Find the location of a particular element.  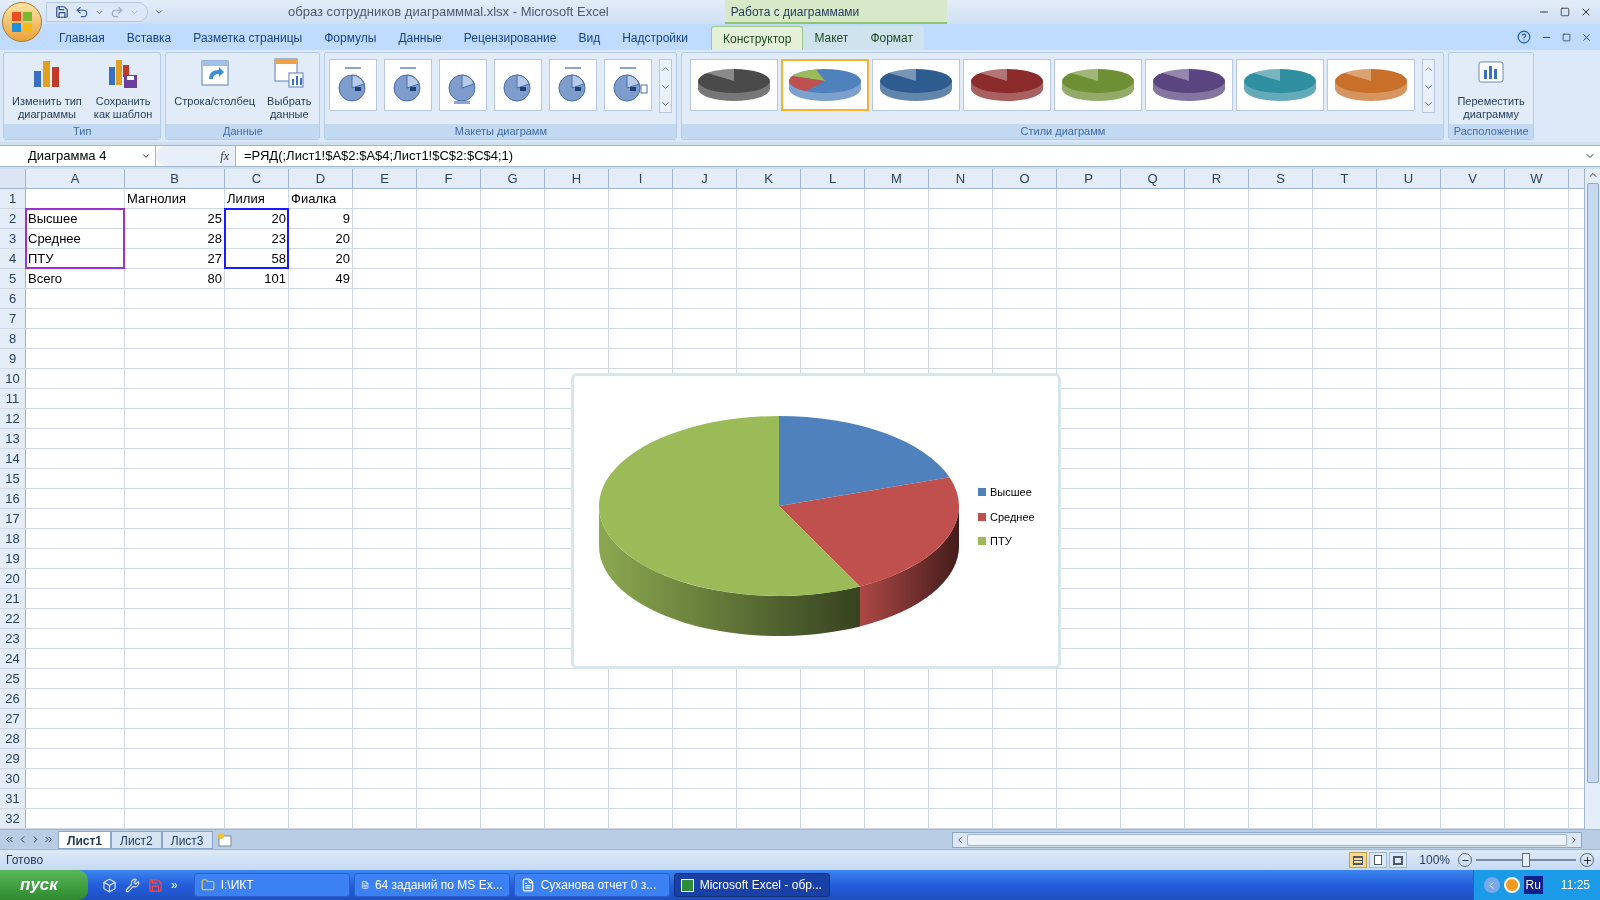

wrench-icon is located at coordinates (132, 885).